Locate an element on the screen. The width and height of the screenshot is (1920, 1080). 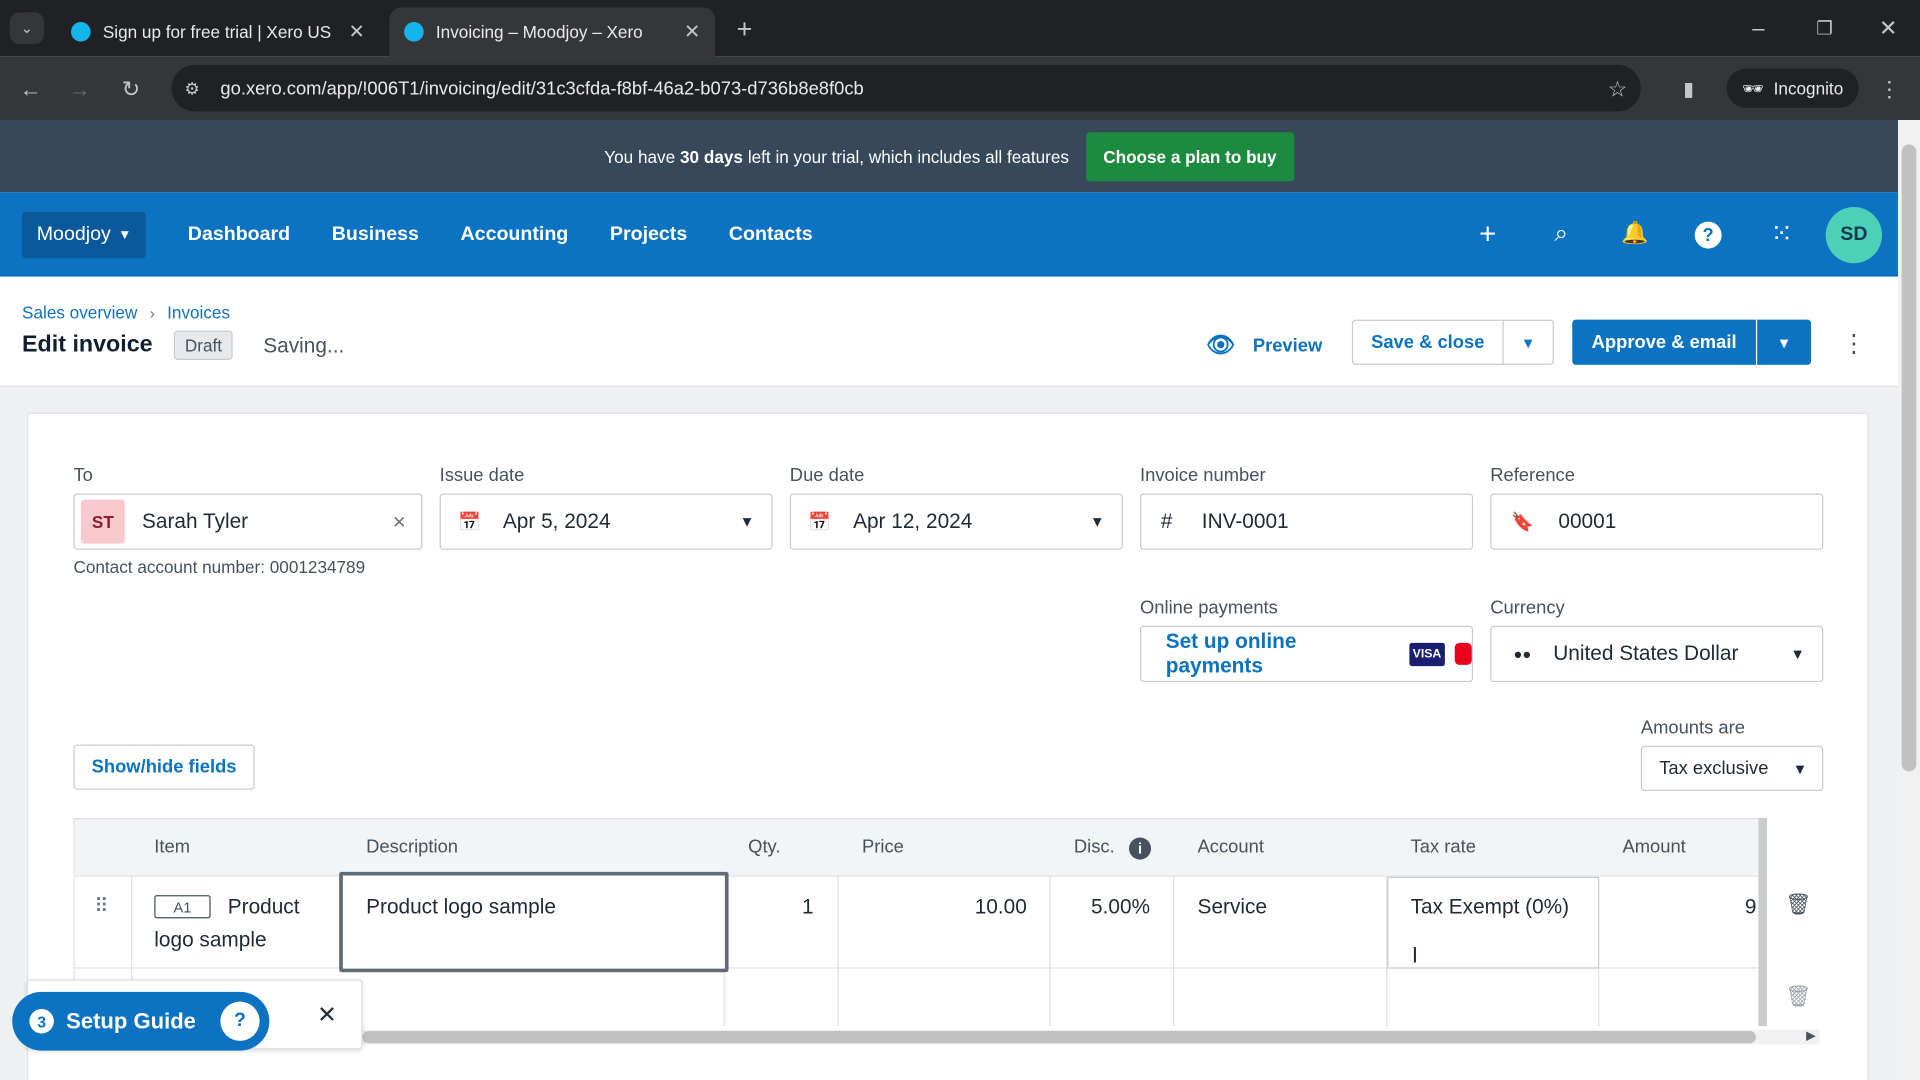
due-date-field: 📅 Apr 12, 2024 ▼ is located at coordinates (956, 521).